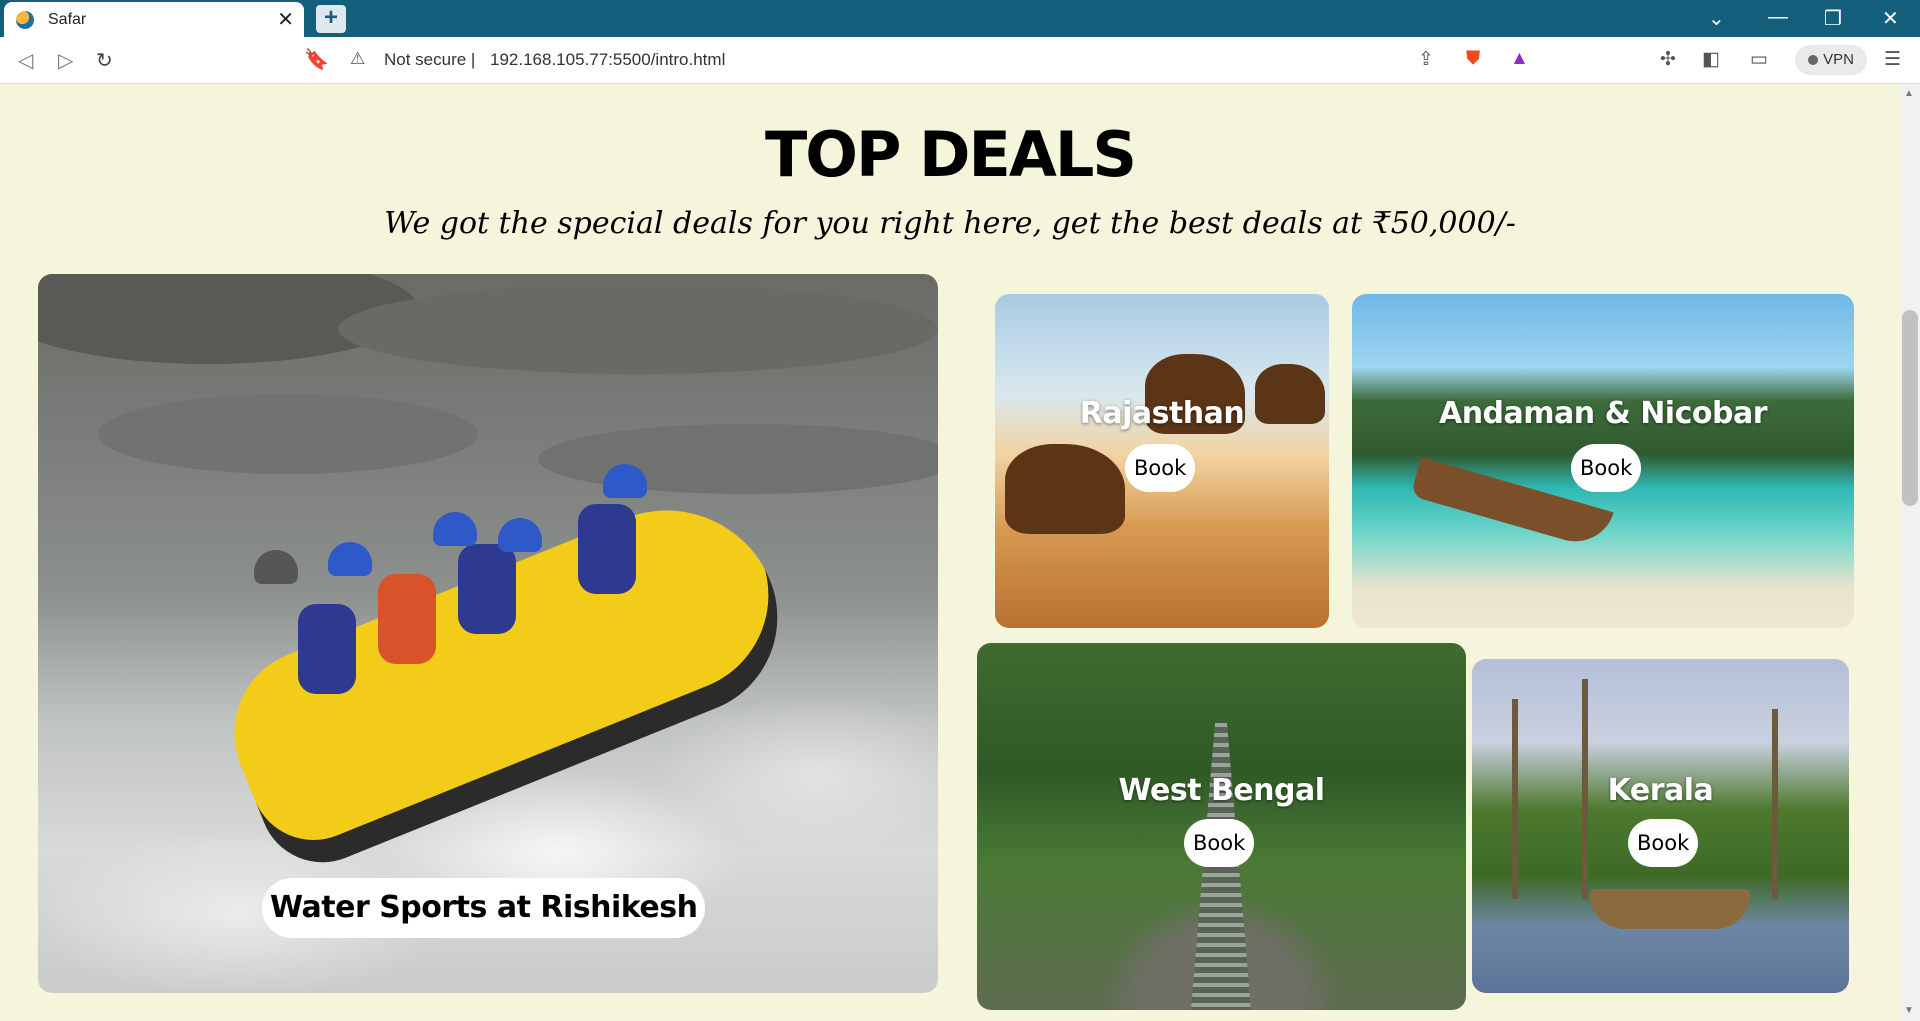 The image size is (1920, 1021). I want to click on new-tab-button: +, so click(331, 19).